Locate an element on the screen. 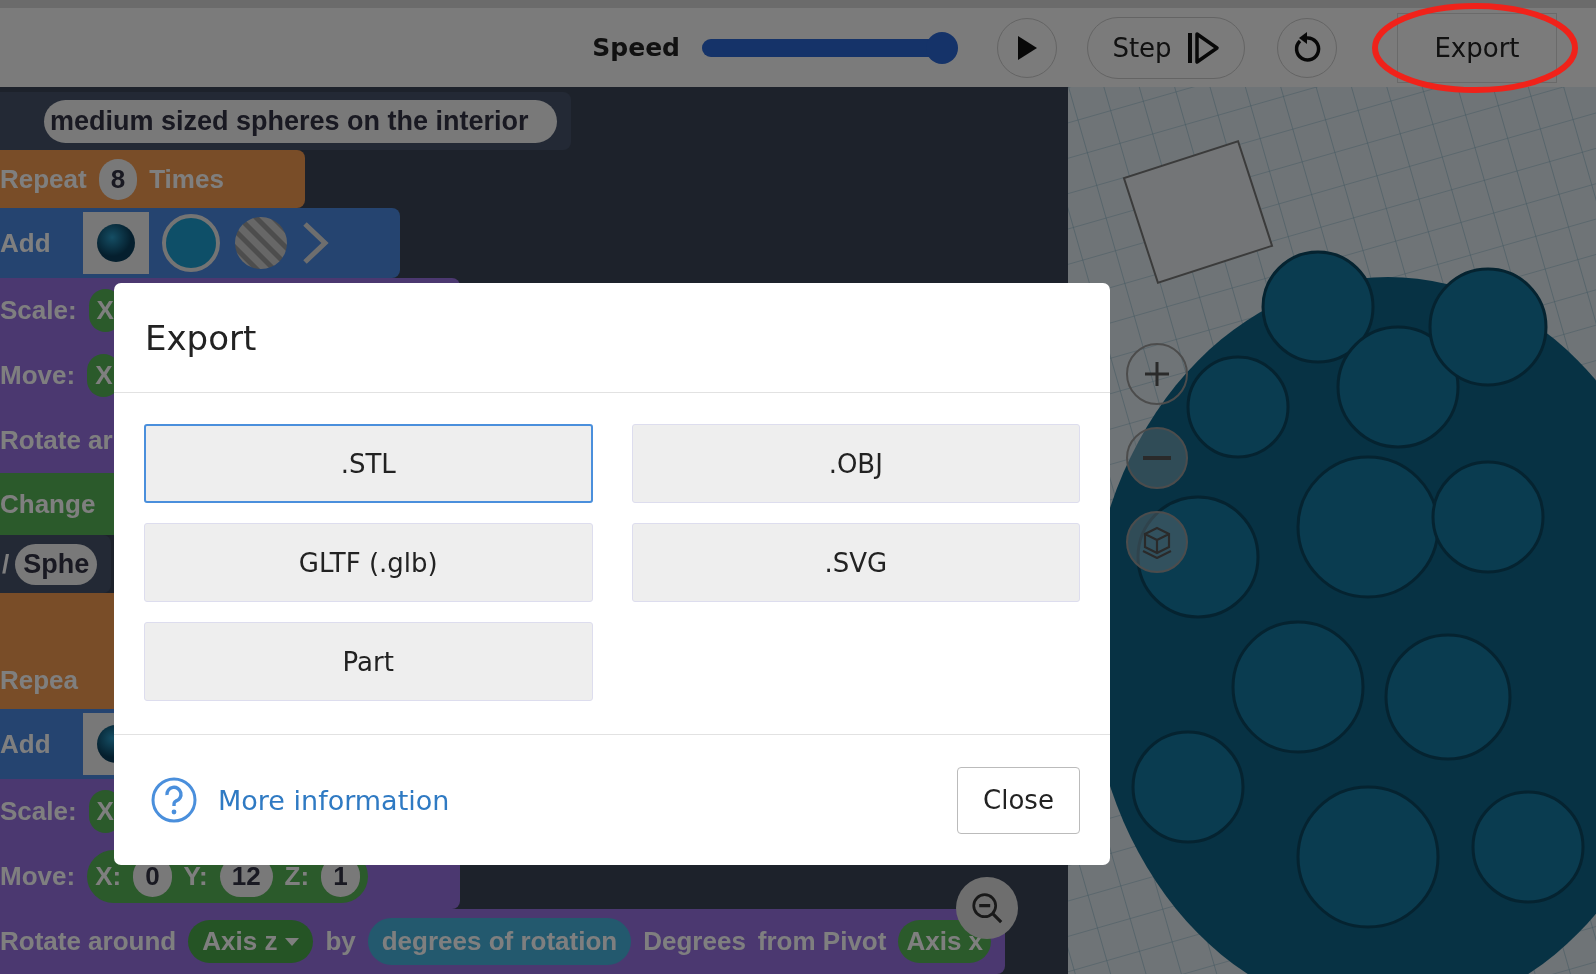  block-label: Rotate ar is located at coordinates (56, 440).